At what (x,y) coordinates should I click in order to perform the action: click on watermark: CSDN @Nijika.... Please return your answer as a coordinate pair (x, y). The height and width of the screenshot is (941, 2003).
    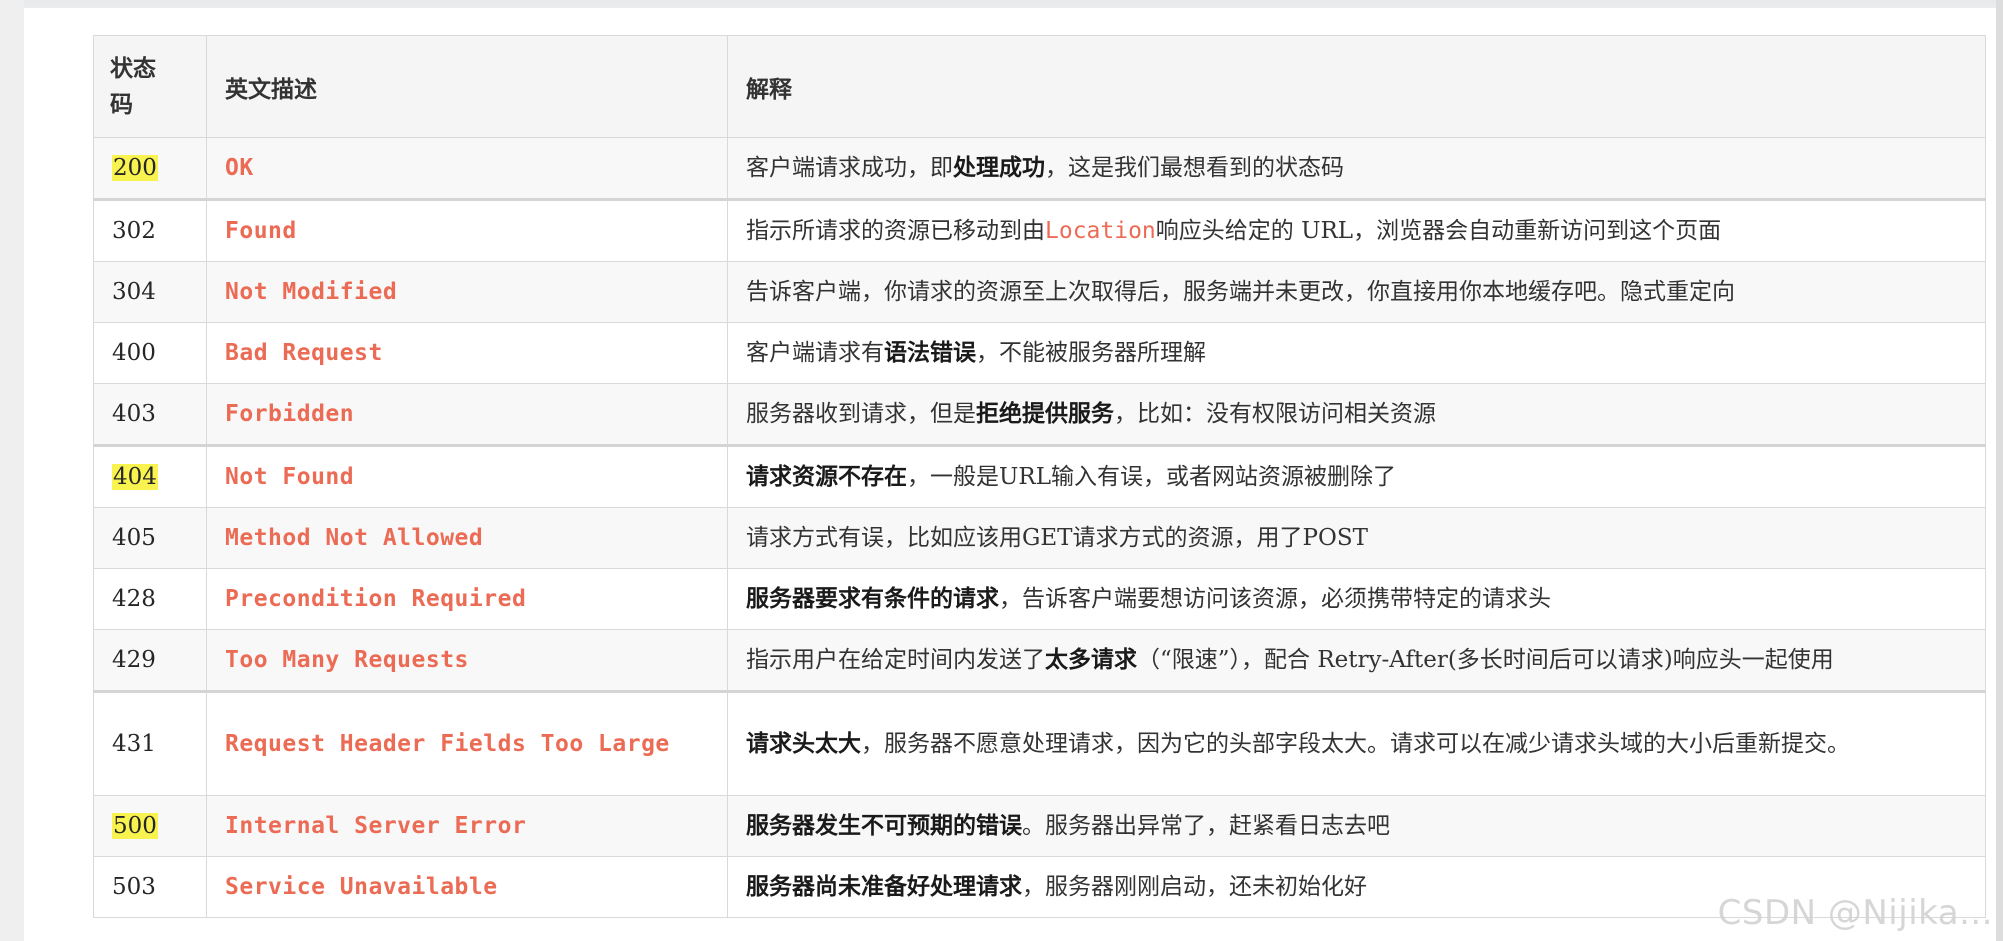
    Looking at the image, I should click on (1855, 913).